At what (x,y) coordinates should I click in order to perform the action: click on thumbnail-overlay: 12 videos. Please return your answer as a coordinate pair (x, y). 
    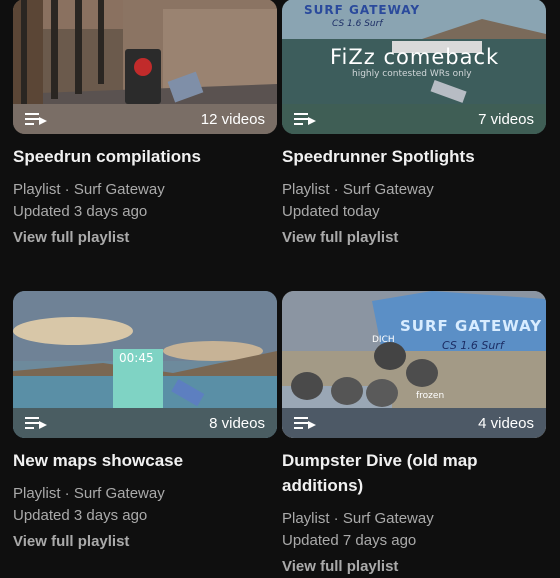
    Looking at the image, I should click on (145, 119).